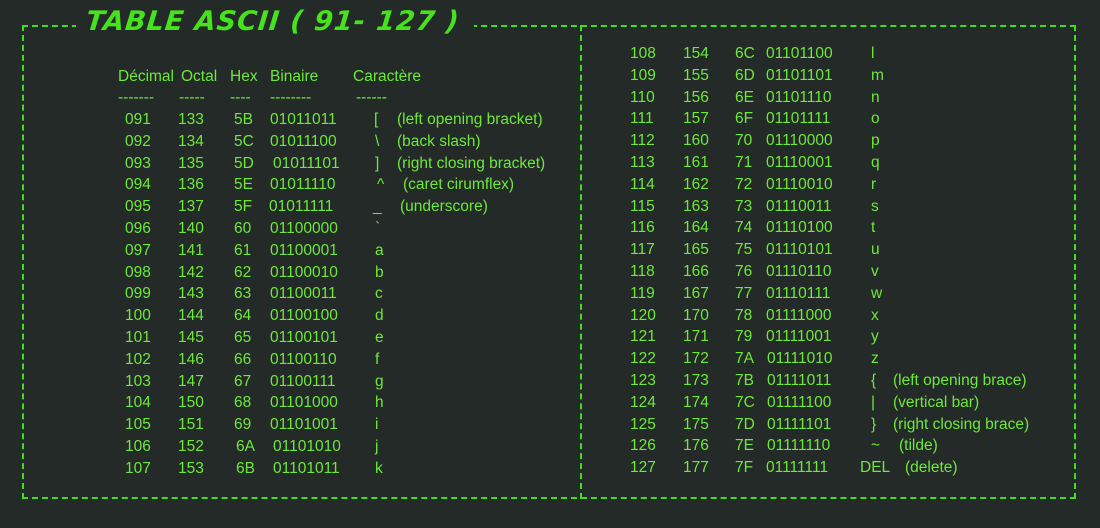 This screenshot has height=528, width=1100. I want to click on left-row-hex: 64, so click(243, 316).